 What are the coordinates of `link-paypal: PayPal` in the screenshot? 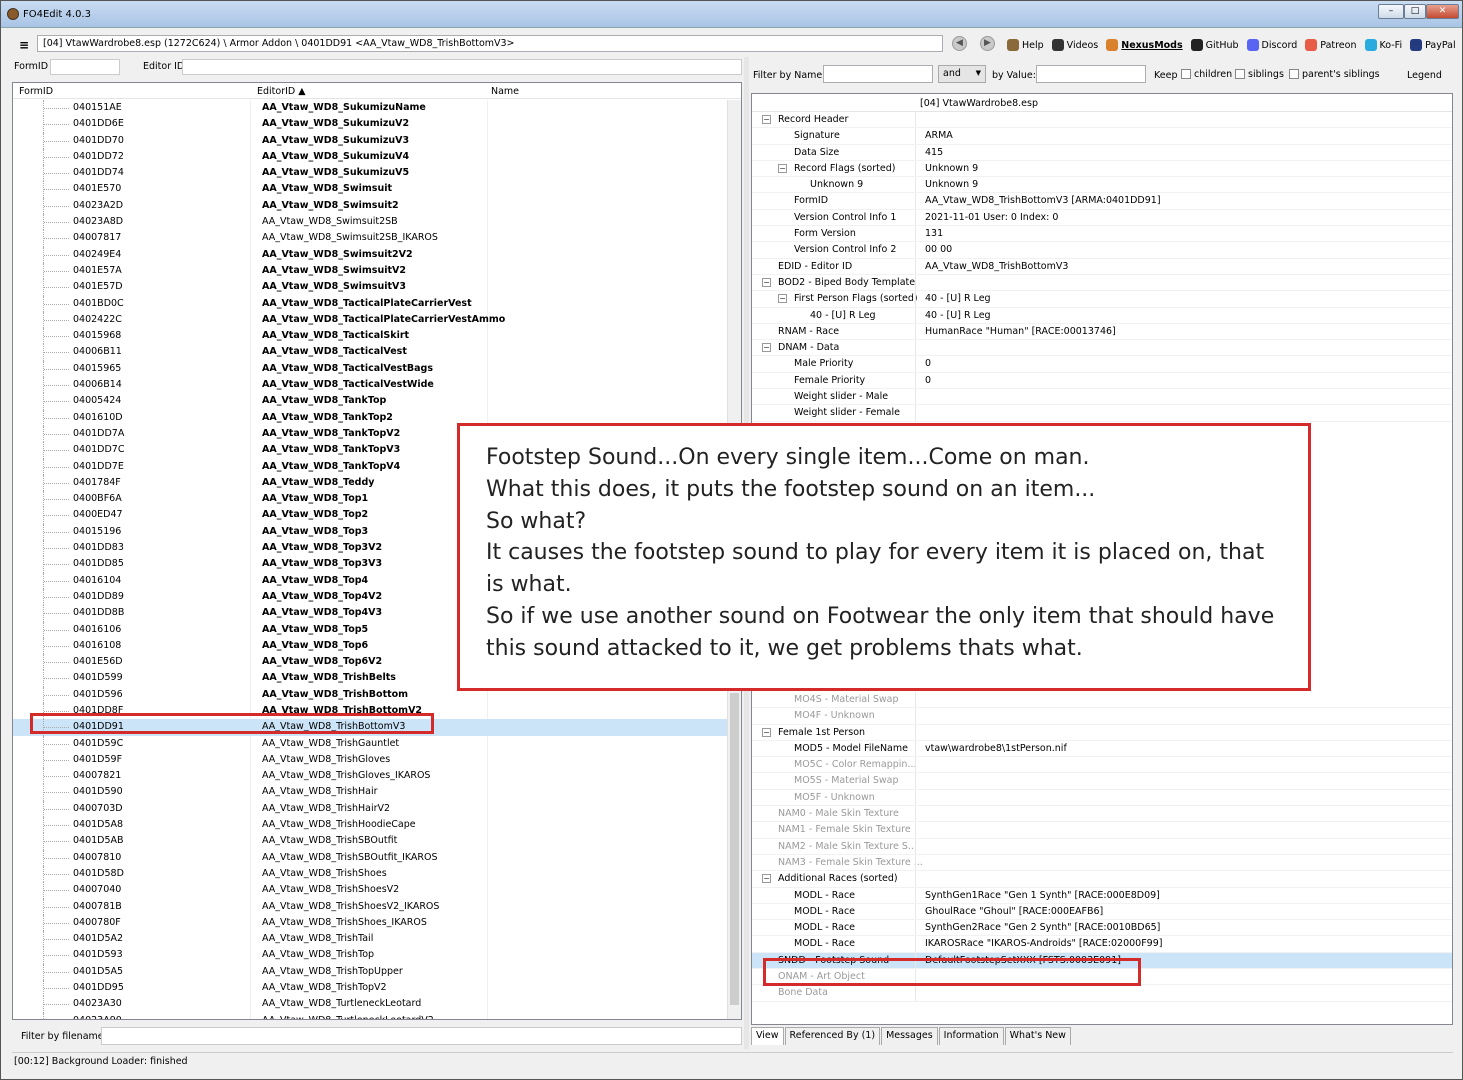 It's located at (1433, 45).